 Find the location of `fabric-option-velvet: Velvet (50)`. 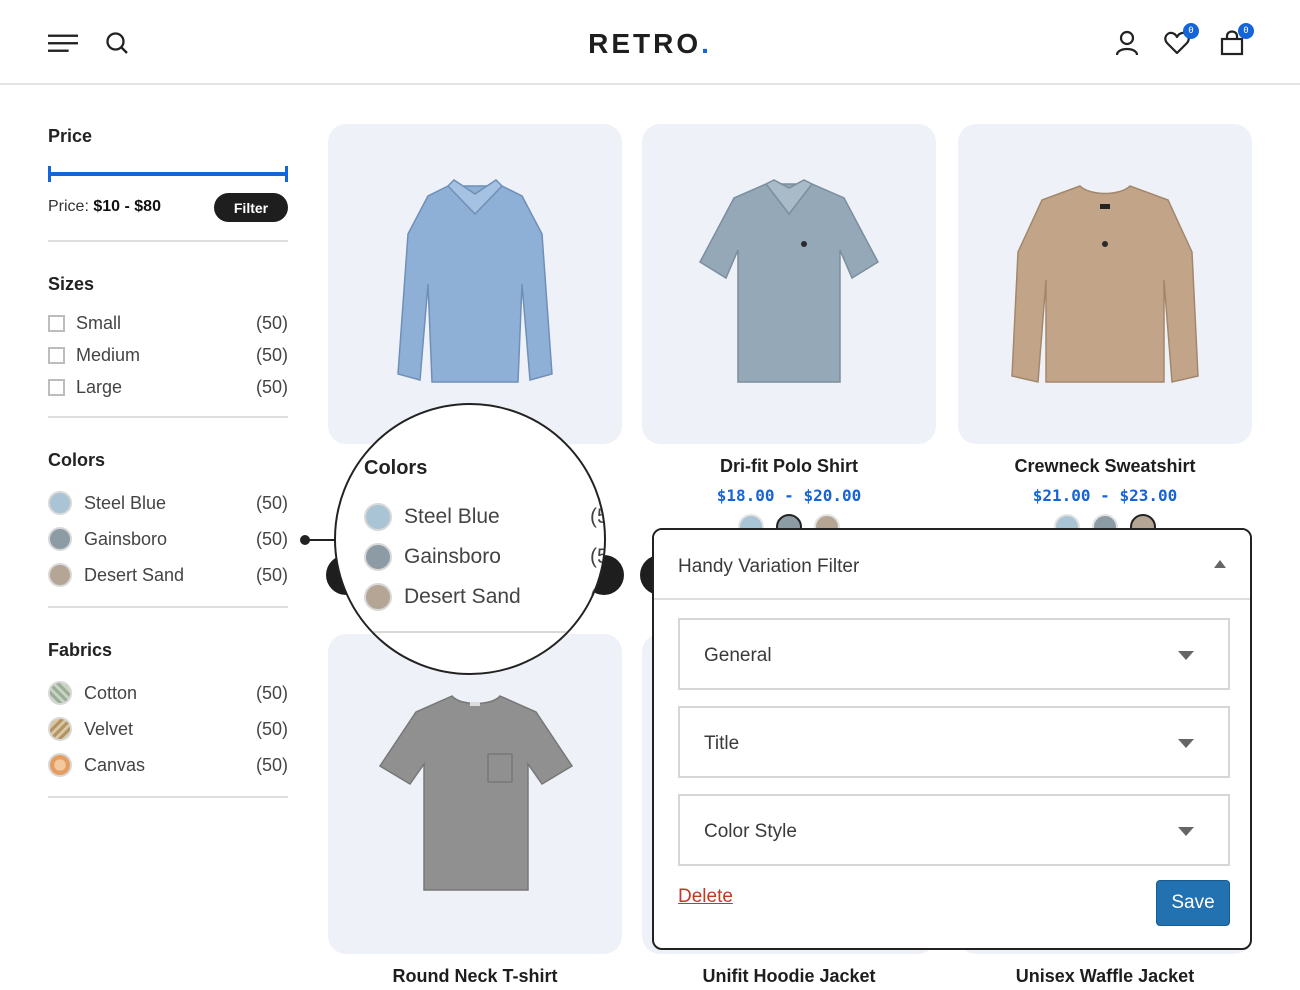

fabric-option-velvet: Velvet (50) is located at coordinates (168, 729).